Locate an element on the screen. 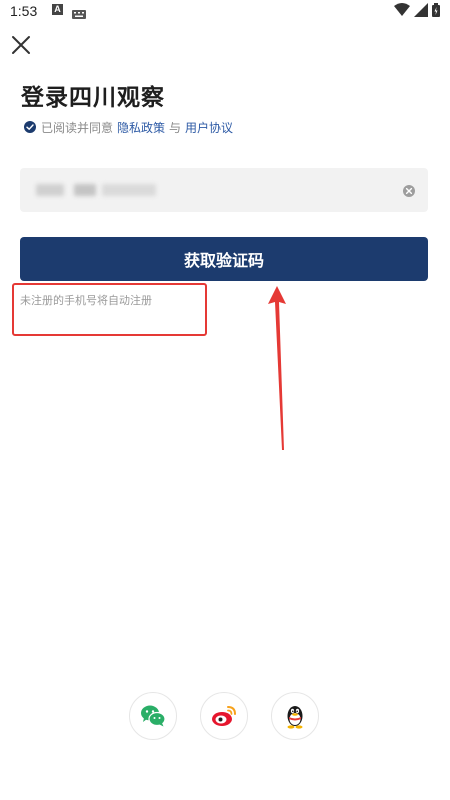  wechat-icon is located at coordinates (153, 716).